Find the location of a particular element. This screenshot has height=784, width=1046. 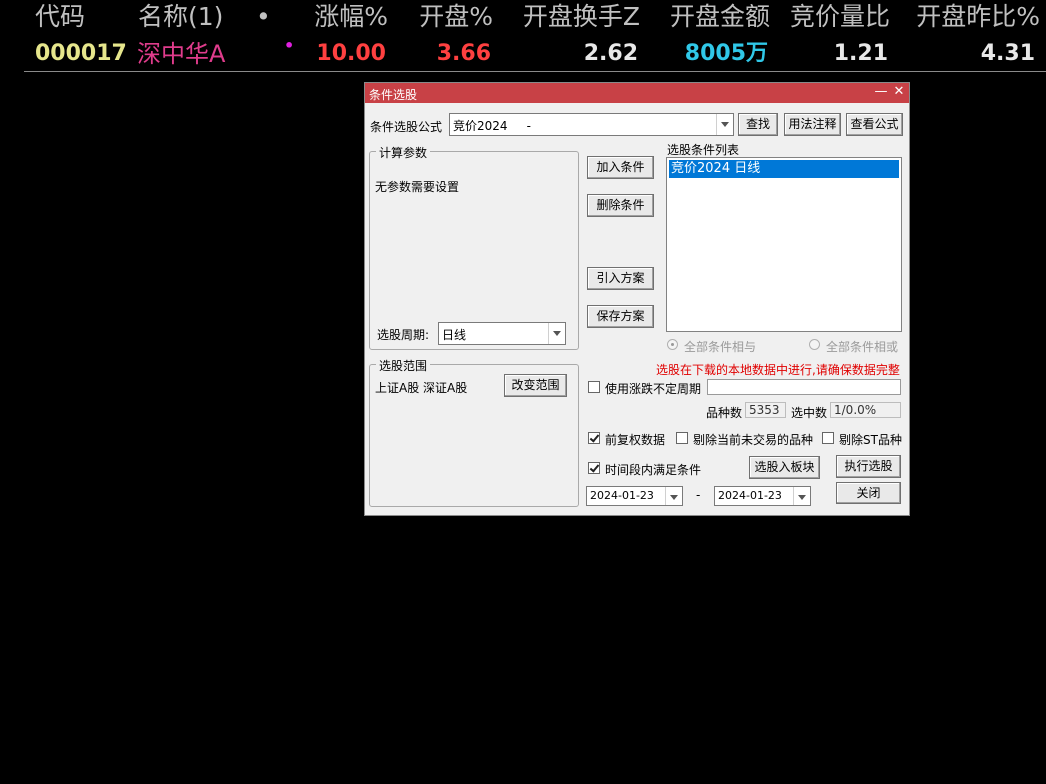

dialog-title-bar: 条件选股 — ✕ is located at coordinates (637, 93).